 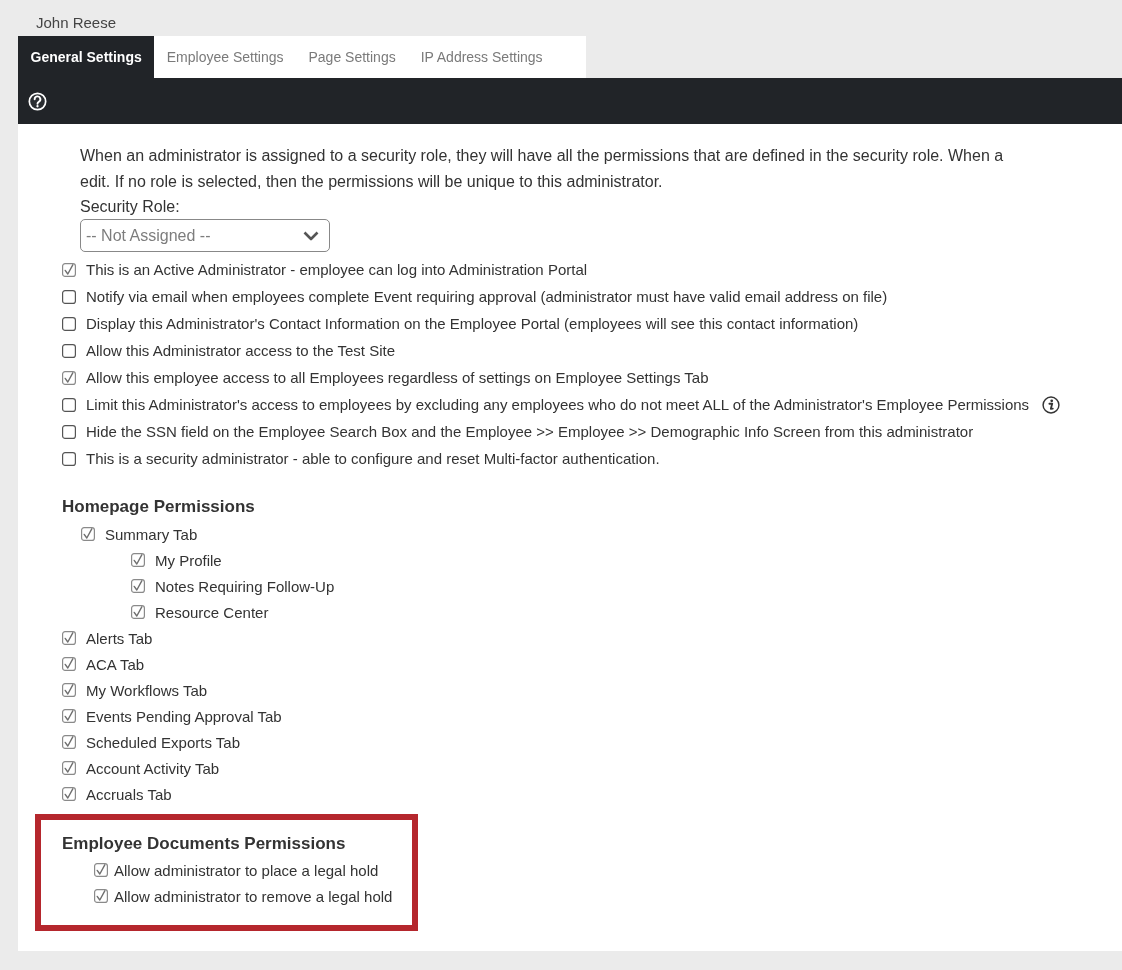 I want to click on checkbox-label: Notify via email when employees complete Event requiring approval (administrator must have valid email address on file), so click(x=487, y=296).